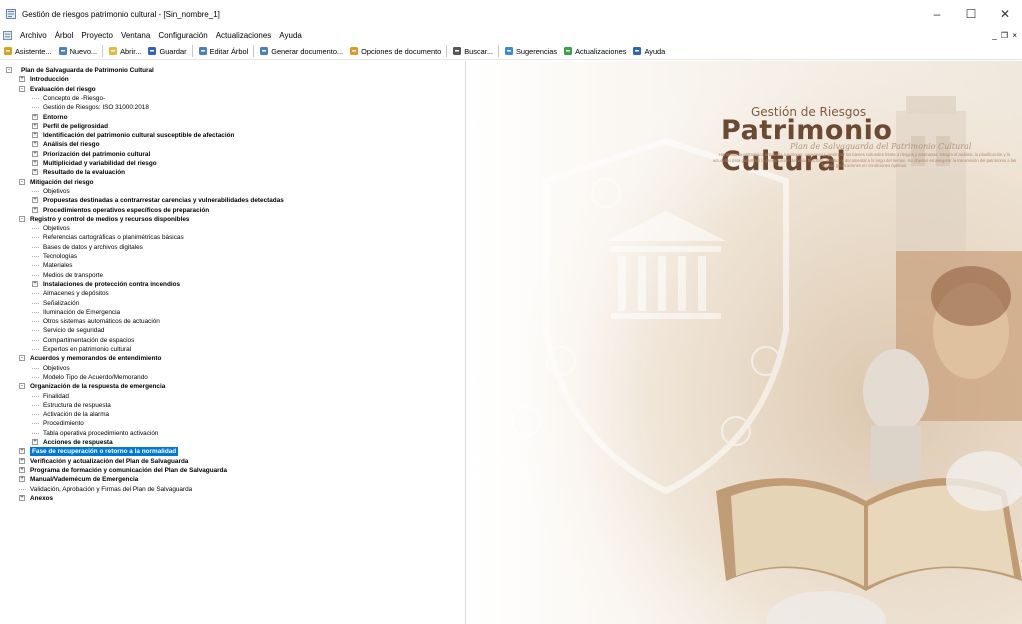 The height and width of the screenshot is (624, 1022). I want to click on tree-node-label: Modelo Tipo de Acuerdo/Memorando, so click(95, 377).